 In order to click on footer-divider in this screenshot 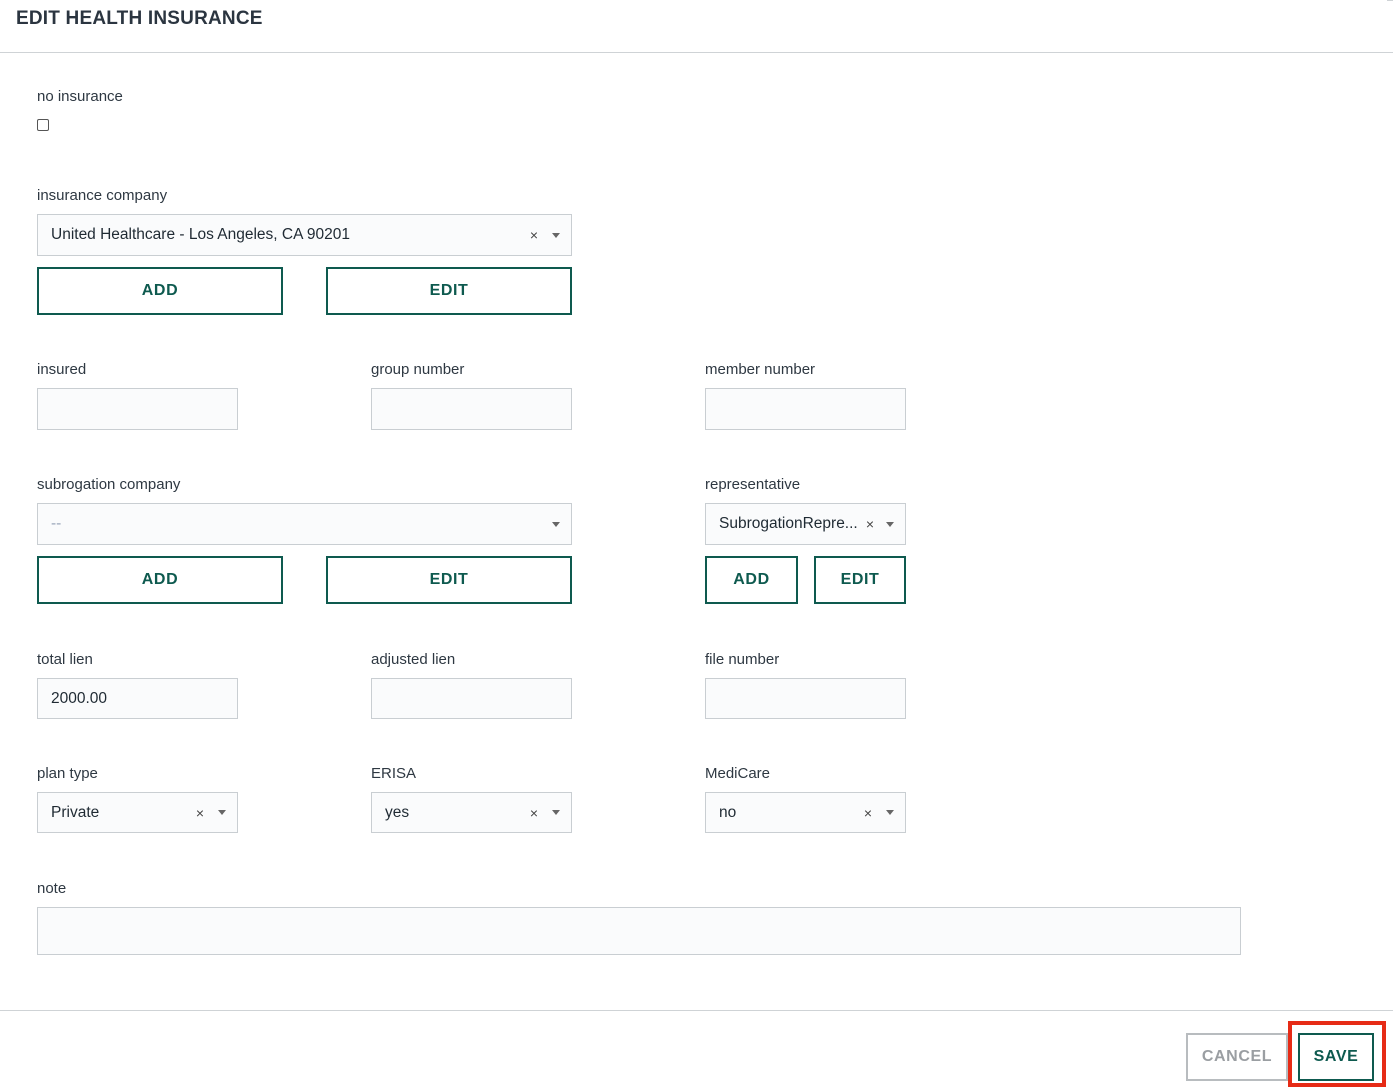, I will do `click(696, 1010)`.